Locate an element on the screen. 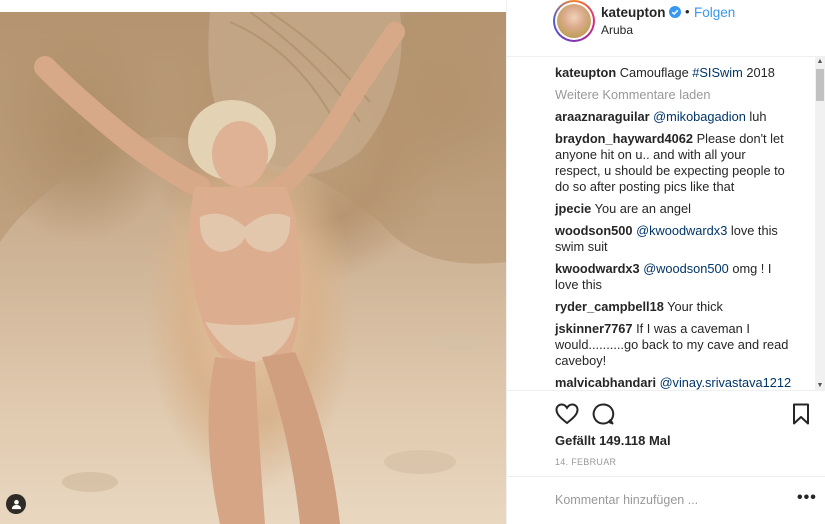 This screenshot has width=825, height=524. comment-mention: @vinay.srivastava1212 is located at coordinates (726, 382).